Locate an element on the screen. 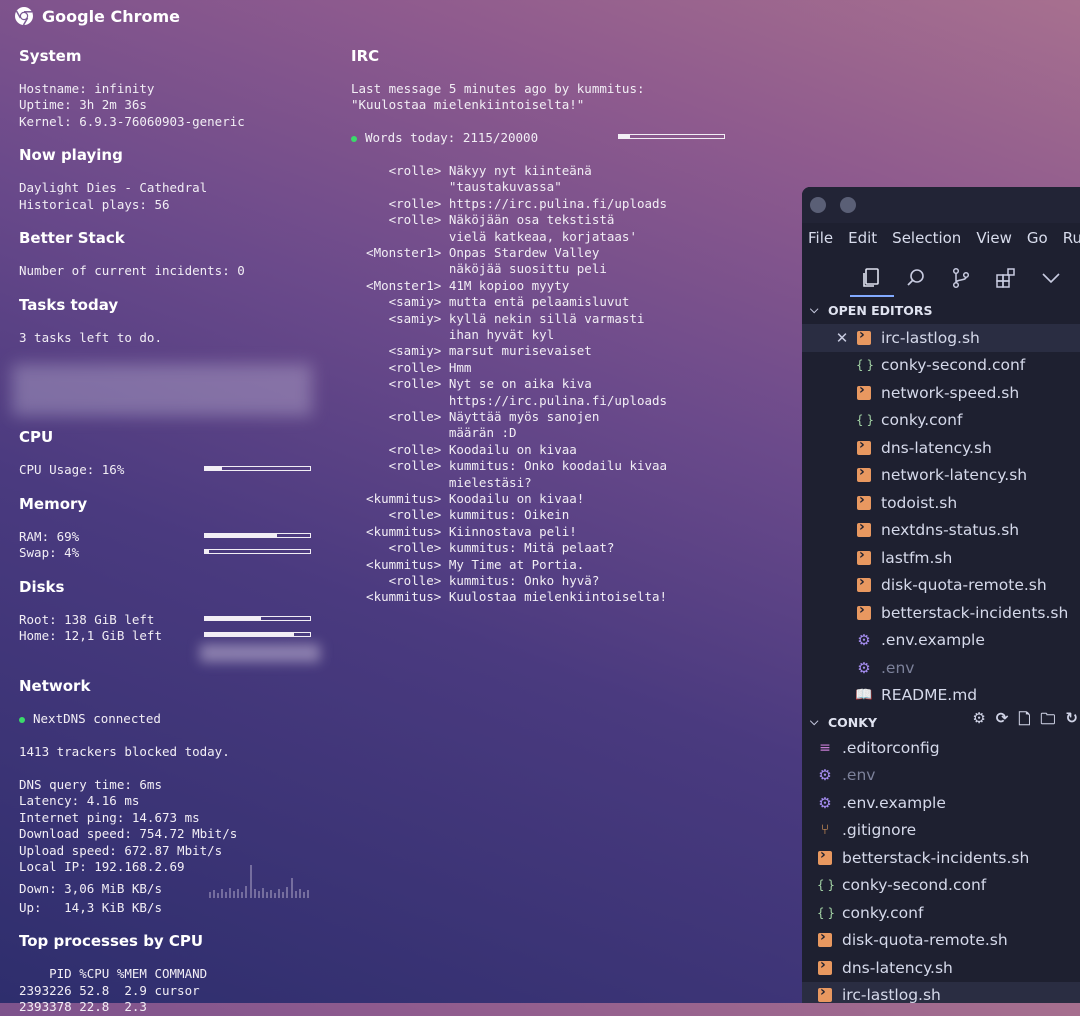 The height and width of the screenshot is (1016, 1080). file-name: todoist.sh is located at coordinates (919, 502).